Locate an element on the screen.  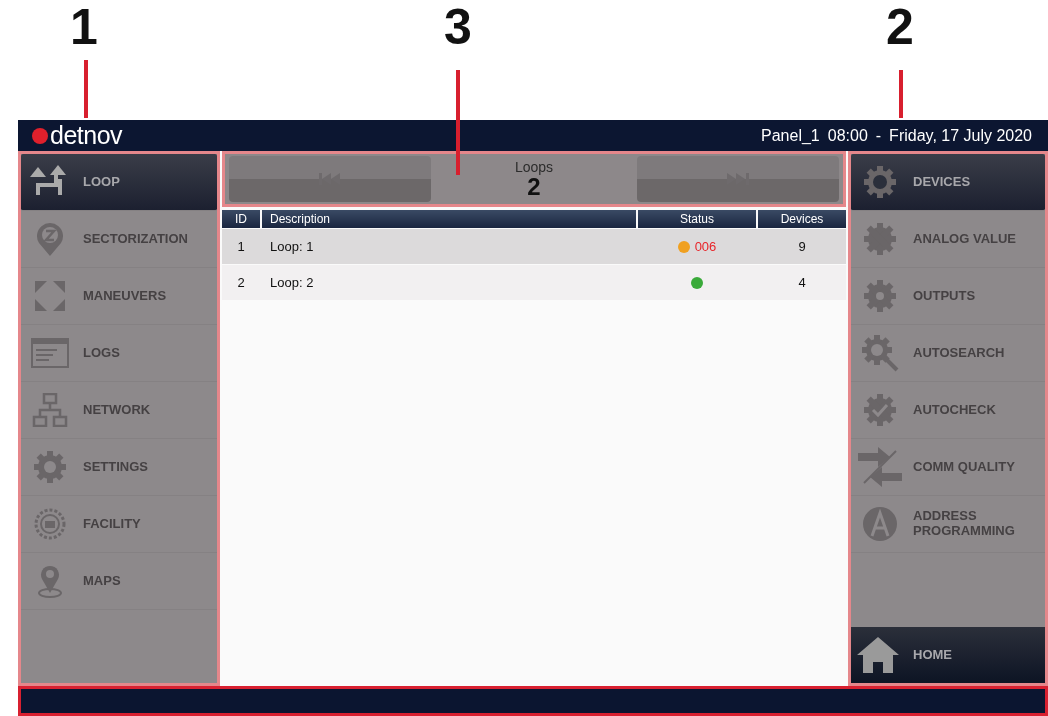
house-icon is located at coordinates (878, 655).